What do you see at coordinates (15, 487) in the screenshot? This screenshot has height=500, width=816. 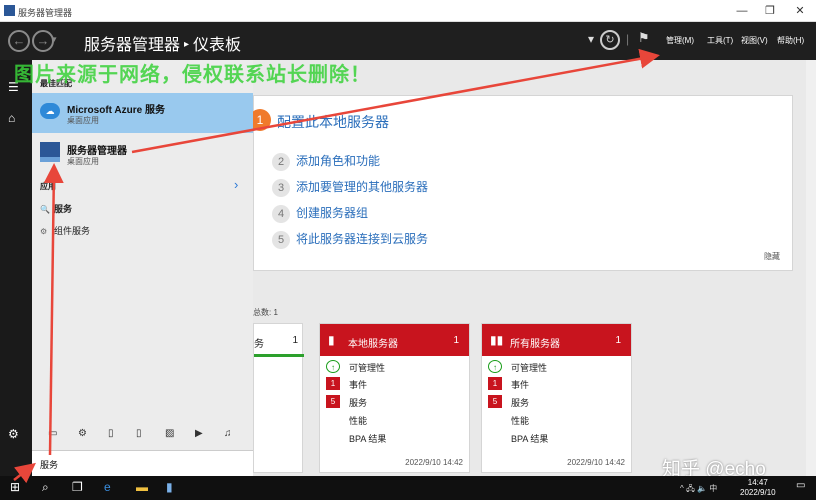 I see `start-windows-icon: ⊞` at bounding box center [15, 487].